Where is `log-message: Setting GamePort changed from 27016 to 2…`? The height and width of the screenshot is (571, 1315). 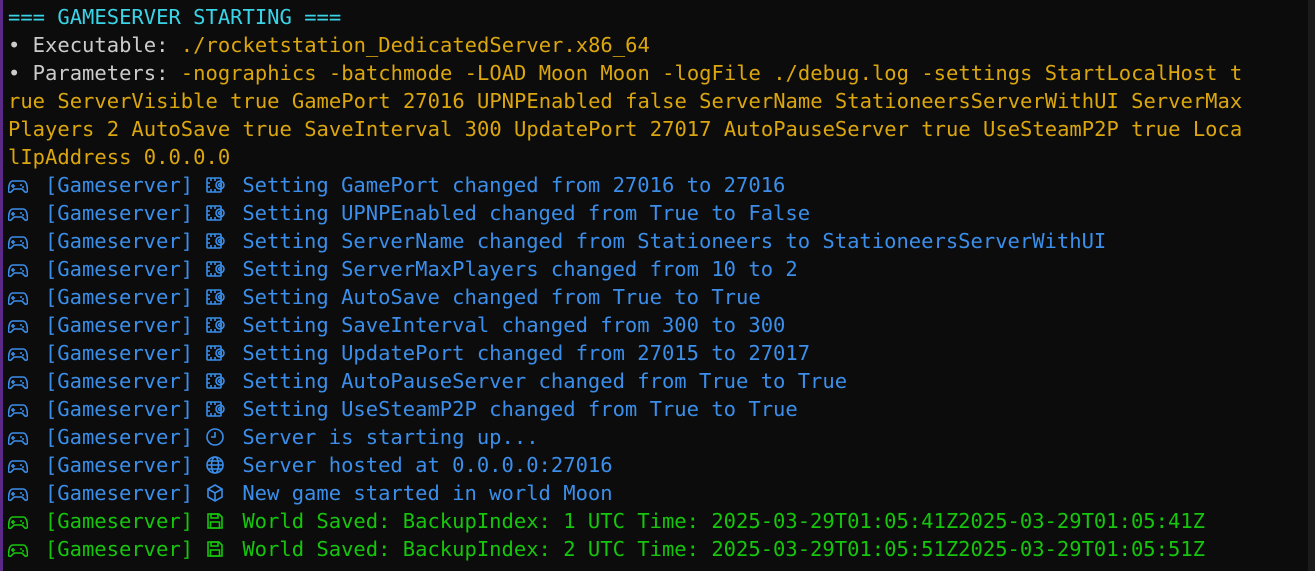
log-message: Setting GamePort changed from 27016 to 2… is located at coordinates (514, 185).